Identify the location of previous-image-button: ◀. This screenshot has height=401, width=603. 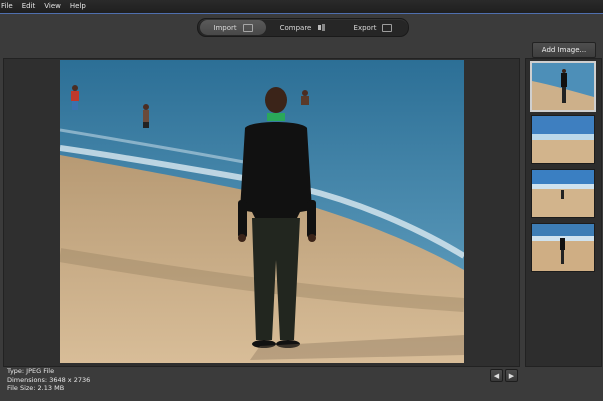
(496, 375).